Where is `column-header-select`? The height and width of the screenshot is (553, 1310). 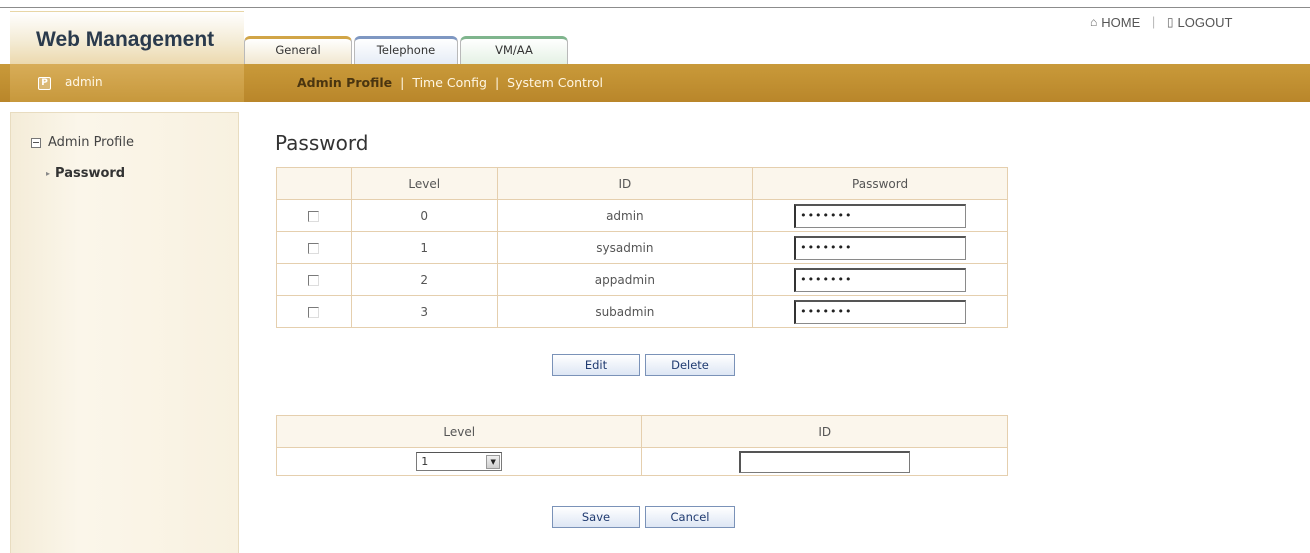 column-header-select is located at coordinates (314, 183).